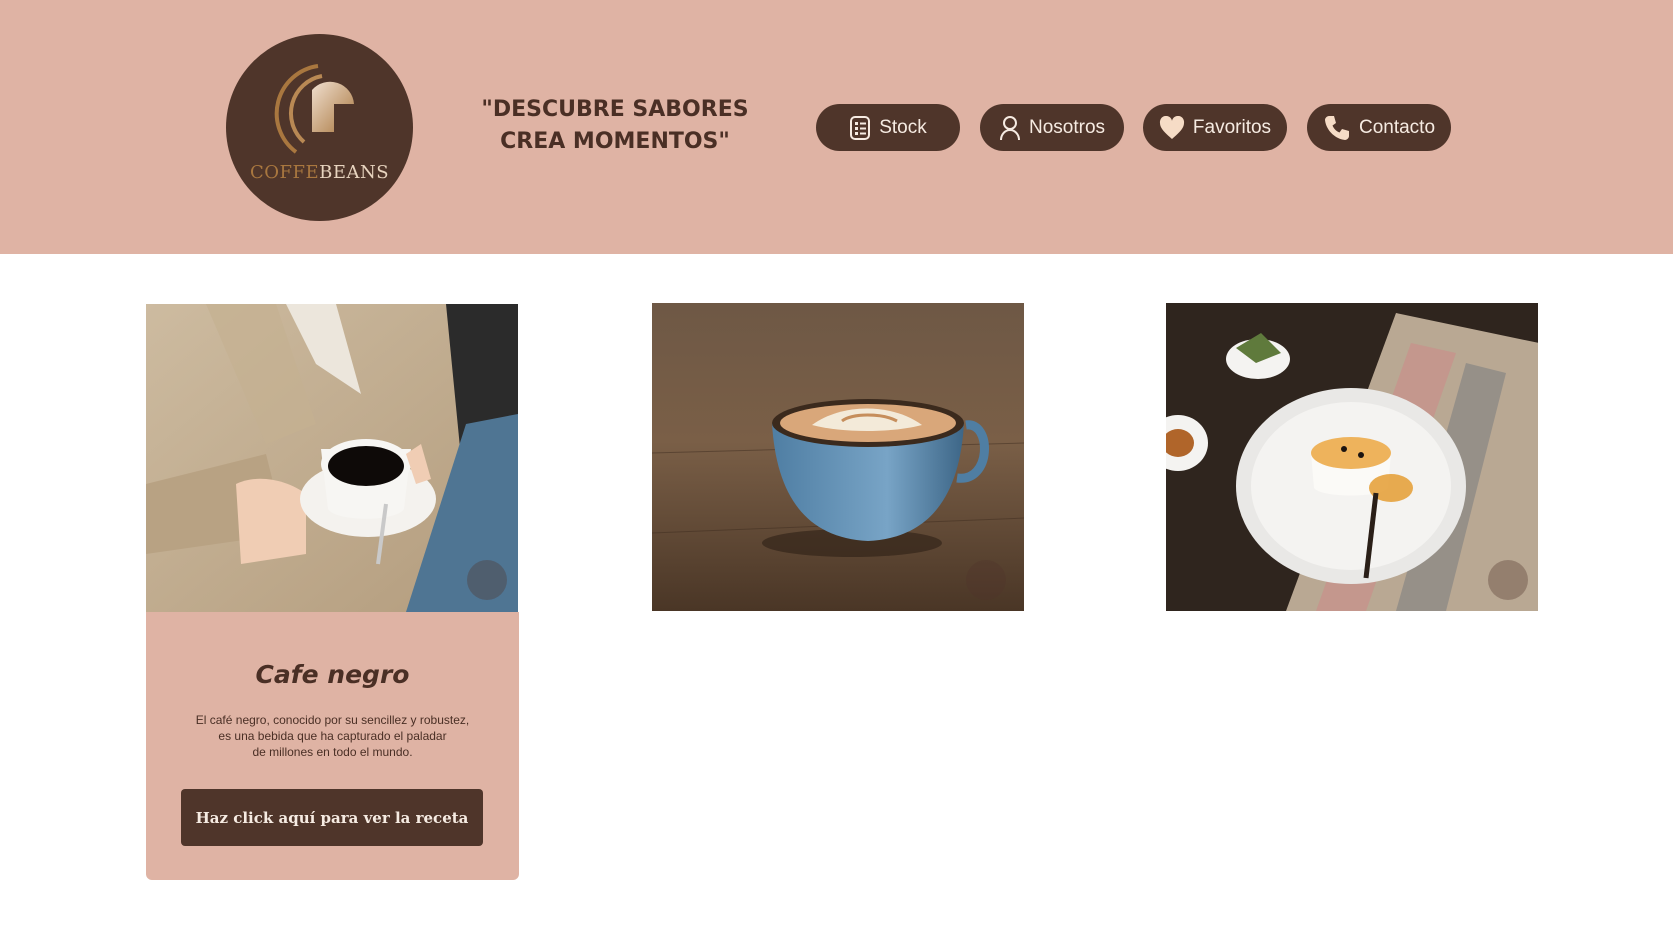 The image size is (1673, 941). I want to click on dessert-plate-photo, so click(1352, 457).